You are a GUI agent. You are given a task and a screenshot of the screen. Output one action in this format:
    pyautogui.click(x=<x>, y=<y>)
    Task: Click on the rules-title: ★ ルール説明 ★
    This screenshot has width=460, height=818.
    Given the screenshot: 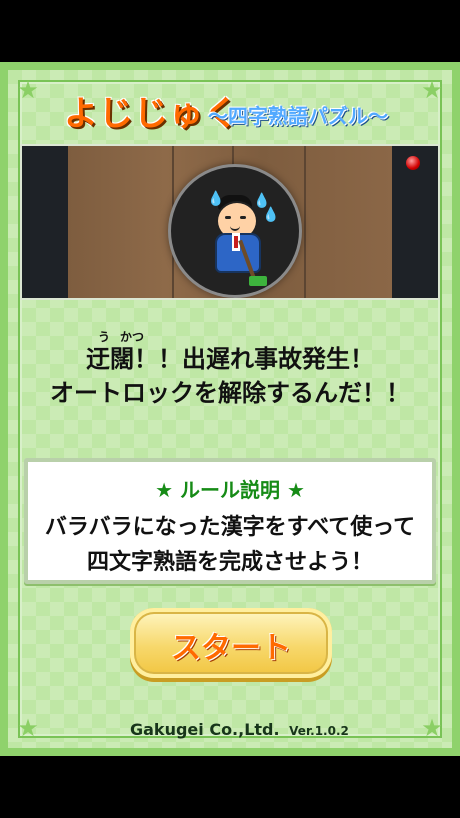 What is the action you would take?
    pyautogui.click(x=230, y=490)
    